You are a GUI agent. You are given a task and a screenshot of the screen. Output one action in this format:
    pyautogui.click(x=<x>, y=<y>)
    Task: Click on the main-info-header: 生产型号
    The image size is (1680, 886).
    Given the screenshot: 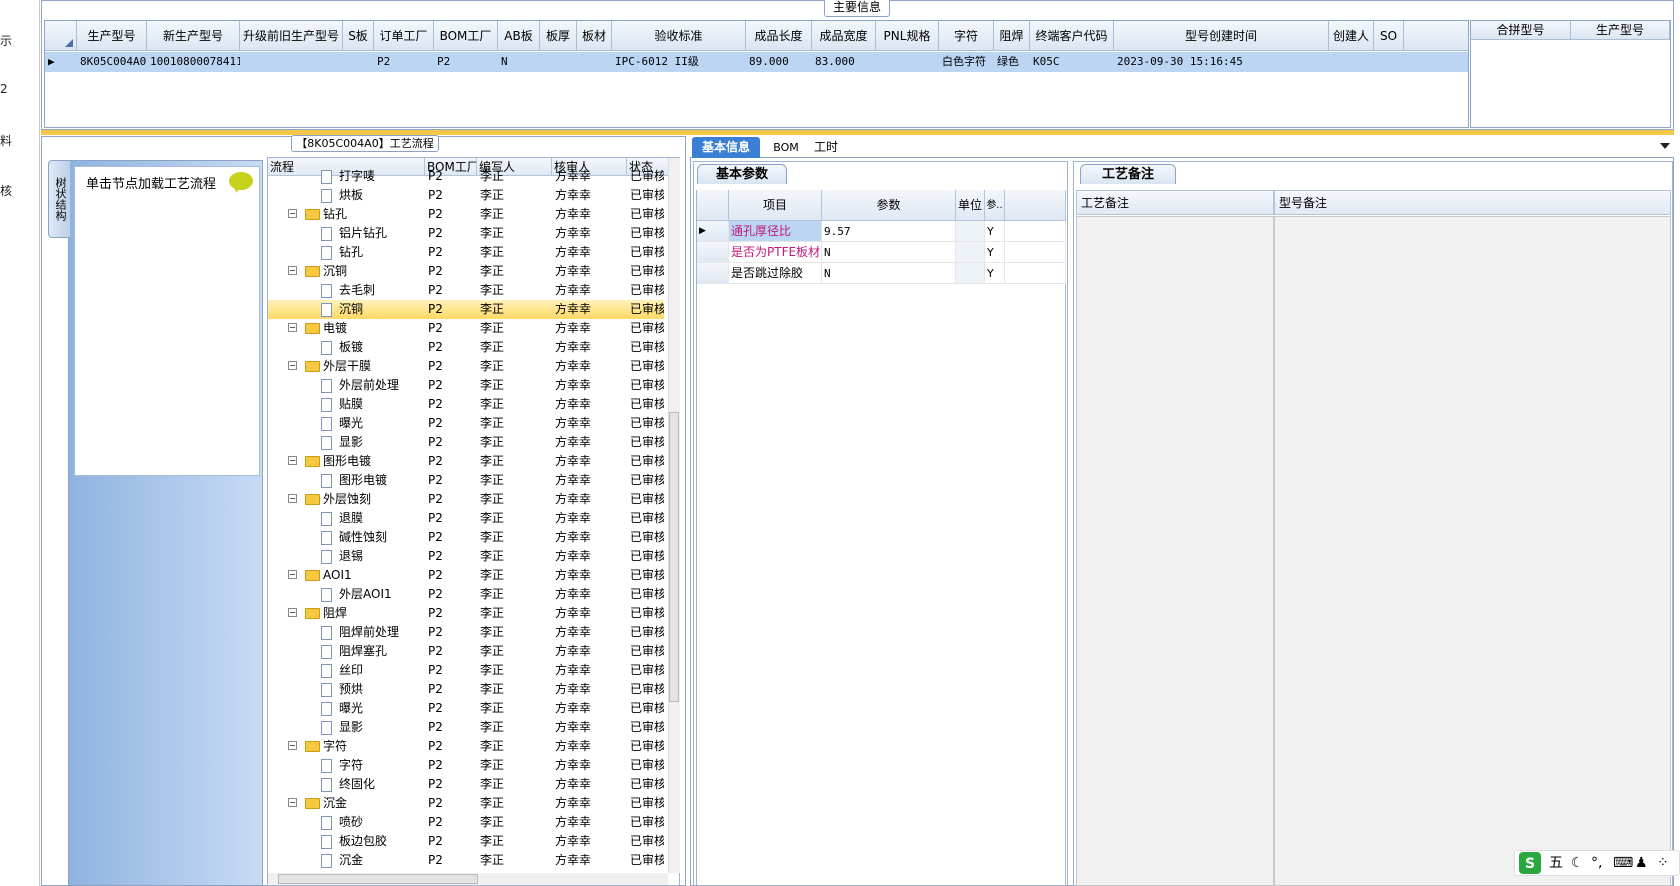 What is the action you would take?
    pyautogui.click(x=112, y=36)
    